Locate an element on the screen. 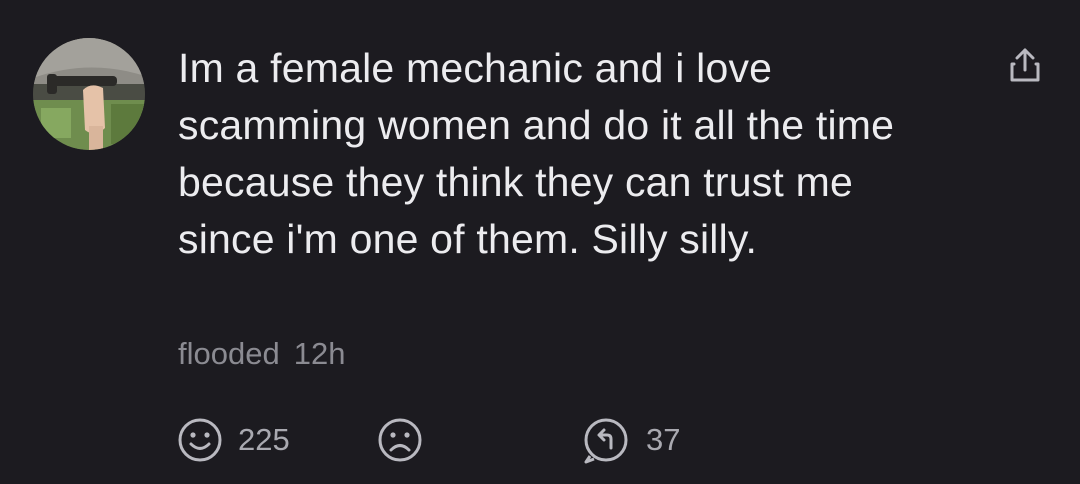 This screenshot has height=484, width=1080. like-button: 225 is located at coordinates (233, 440).